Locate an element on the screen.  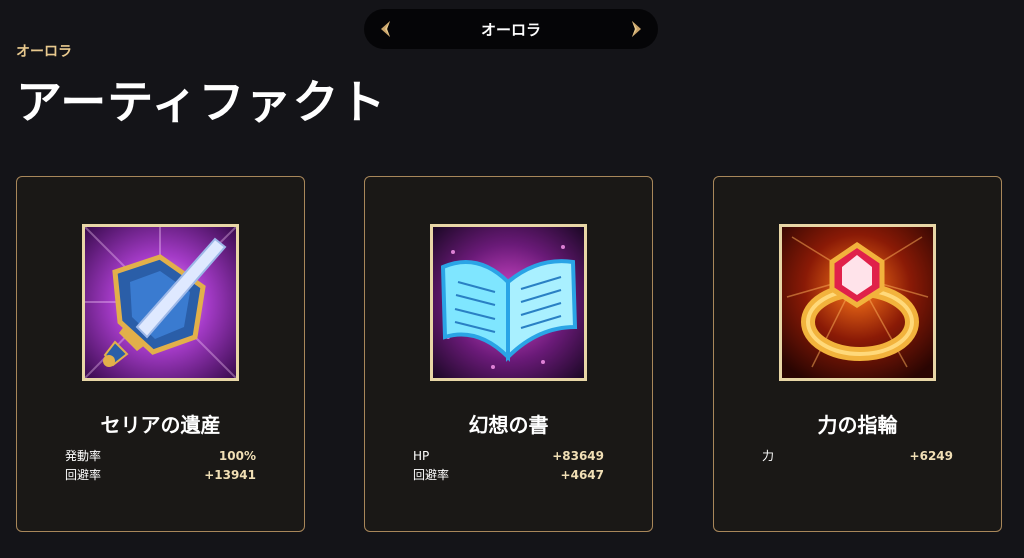
character-switcher: オーロラ is located at coordinates (511, 29).